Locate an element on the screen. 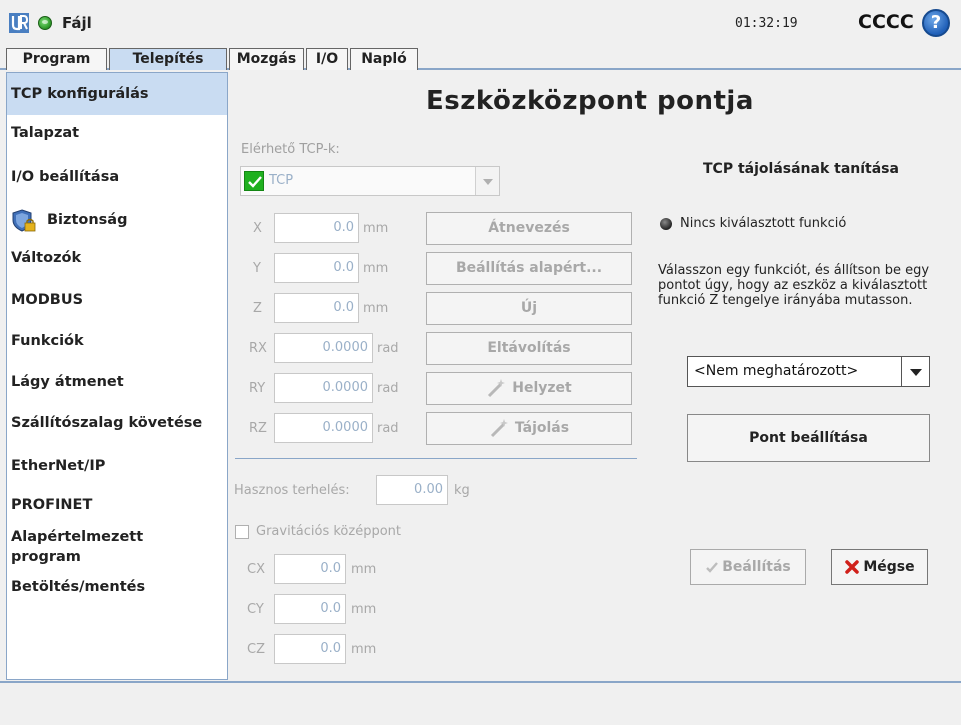  gravity-center-checkbox is located at coordinates (242, 532).